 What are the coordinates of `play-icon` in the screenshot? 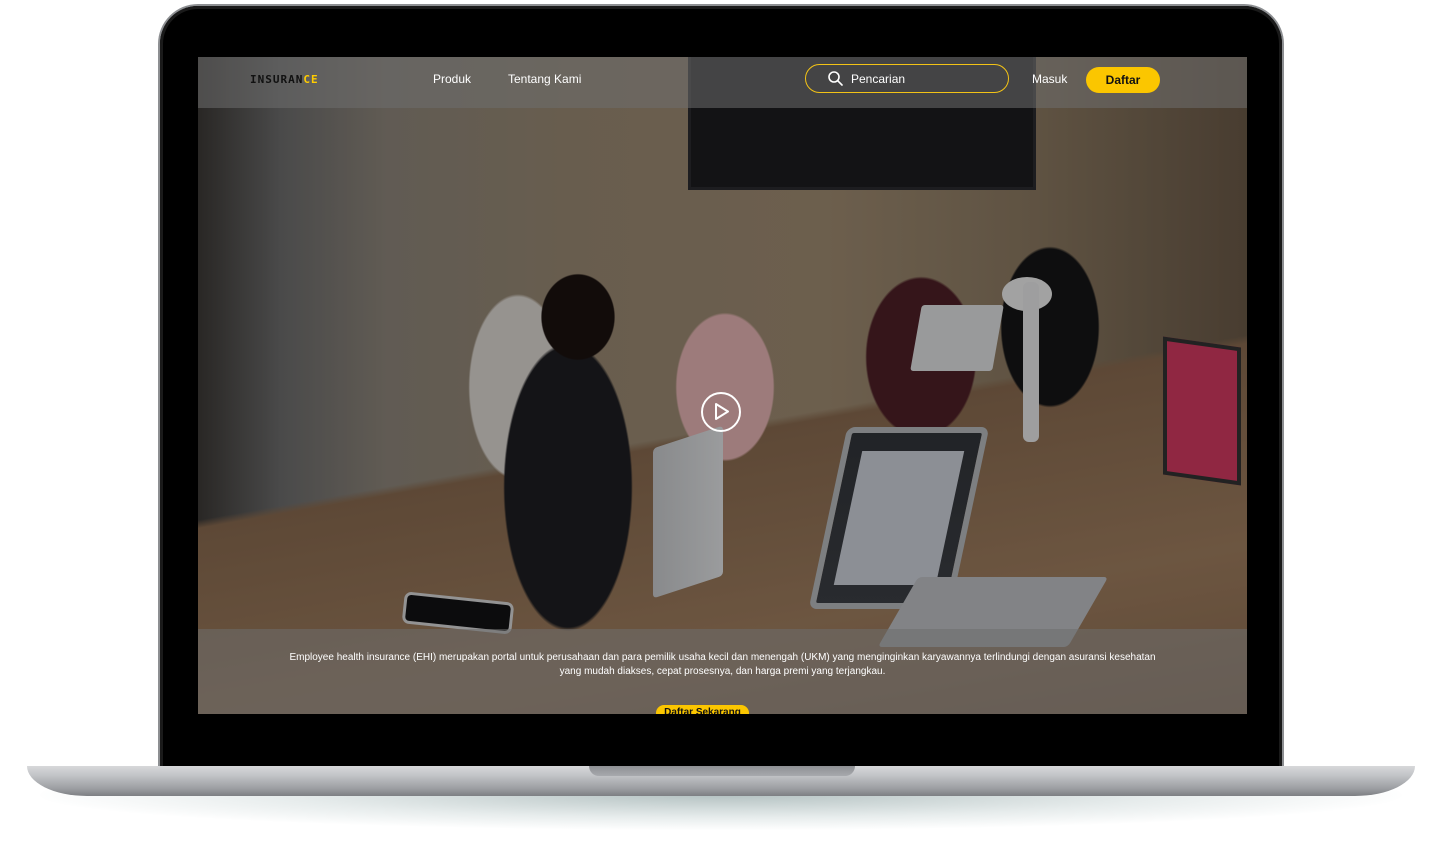 It's located at (722, 411).